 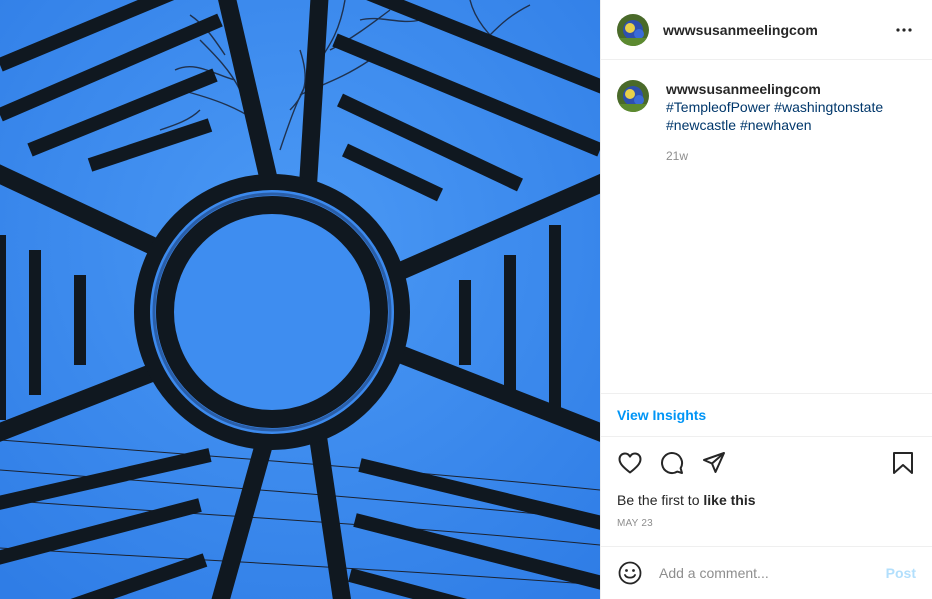 What do you see at coordinates (672, 463) in the screenshot?
I see `comment-icon` at bounding box center [672, 463].